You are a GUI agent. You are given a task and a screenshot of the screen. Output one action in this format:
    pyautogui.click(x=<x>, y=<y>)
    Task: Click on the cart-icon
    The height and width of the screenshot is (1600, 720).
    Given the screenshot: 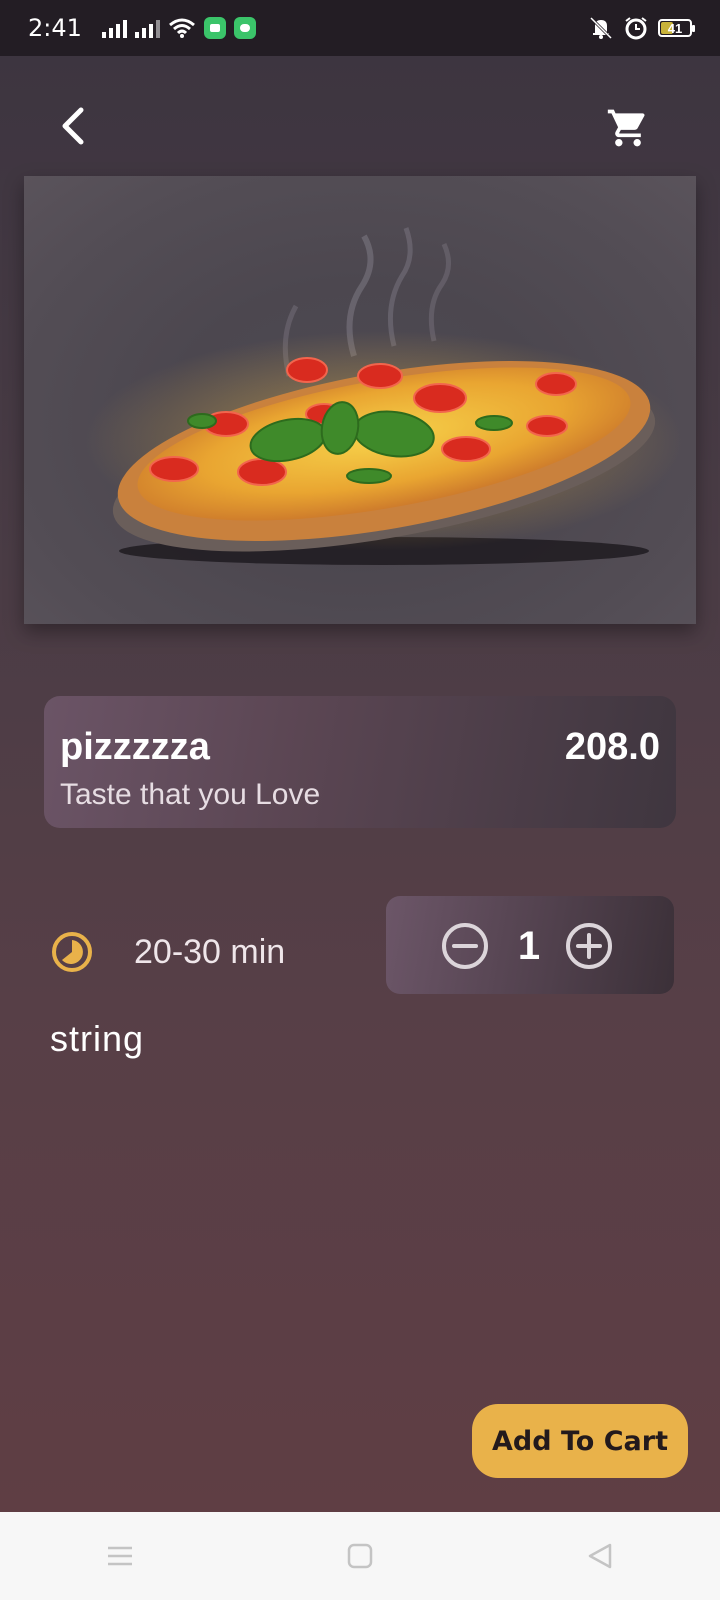 What is the action you would take?
    pyautogui.click(x=626, y=128)
    